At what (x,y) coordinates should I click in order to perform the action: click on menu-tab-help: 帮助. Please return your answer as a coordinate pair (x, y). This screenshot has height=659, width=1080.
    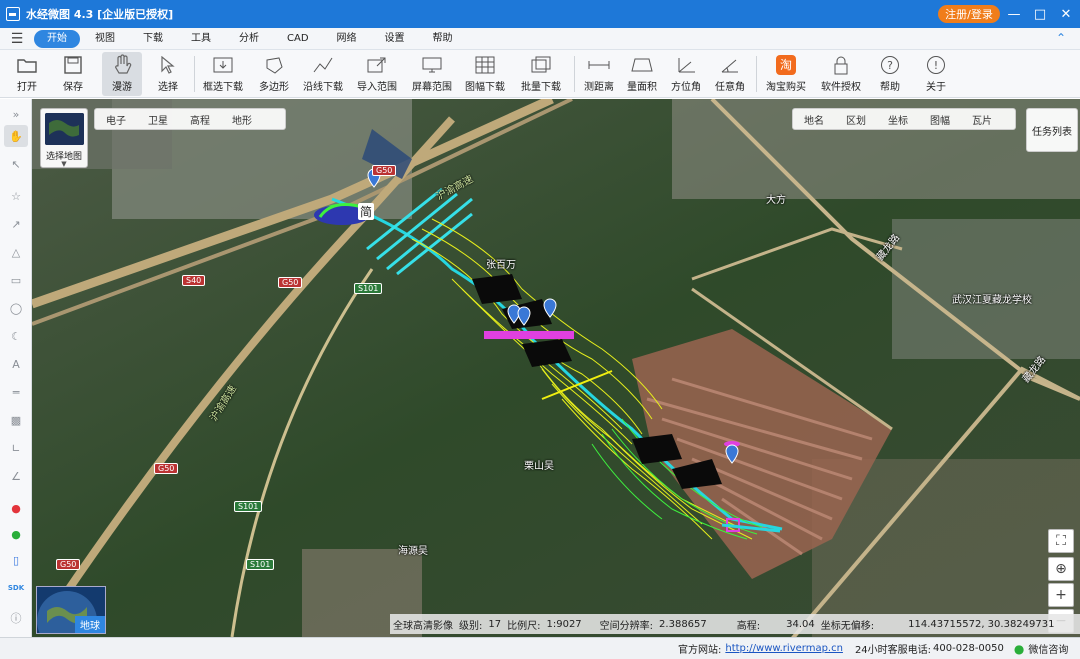
    Looking at the image, I should click on (443, 39).